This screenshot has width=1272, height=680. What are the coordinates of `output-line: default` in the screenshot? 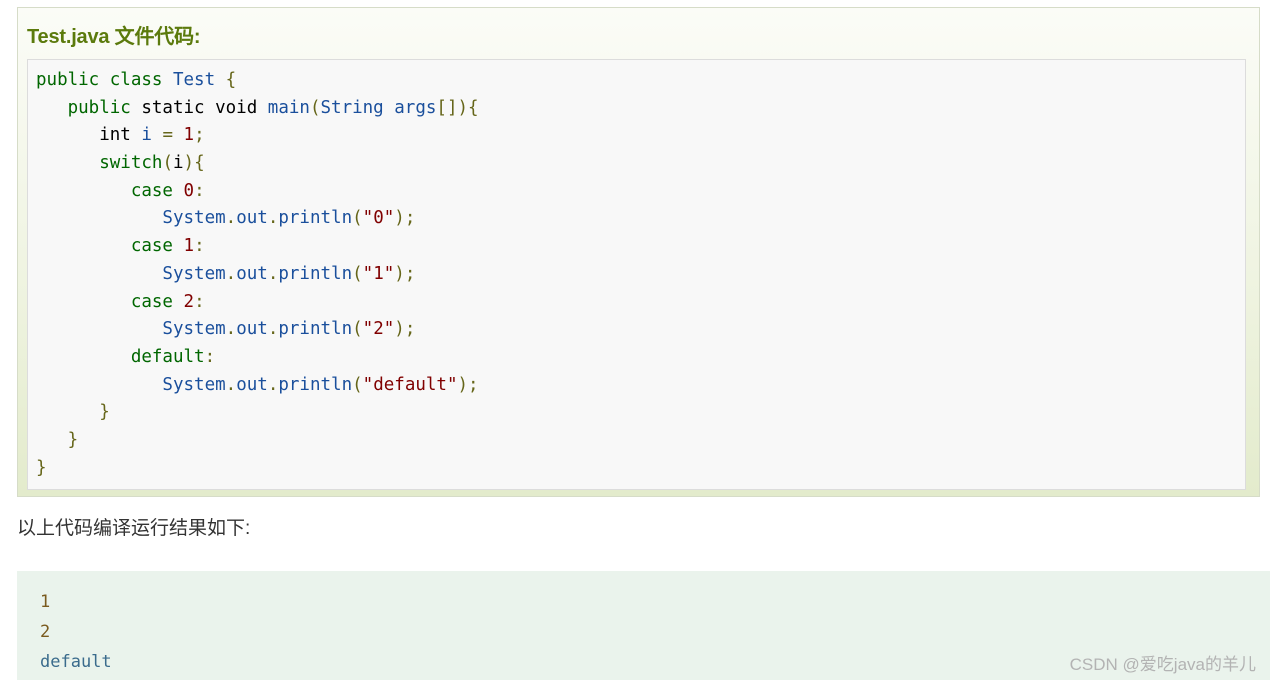 It's located at (76, 662).